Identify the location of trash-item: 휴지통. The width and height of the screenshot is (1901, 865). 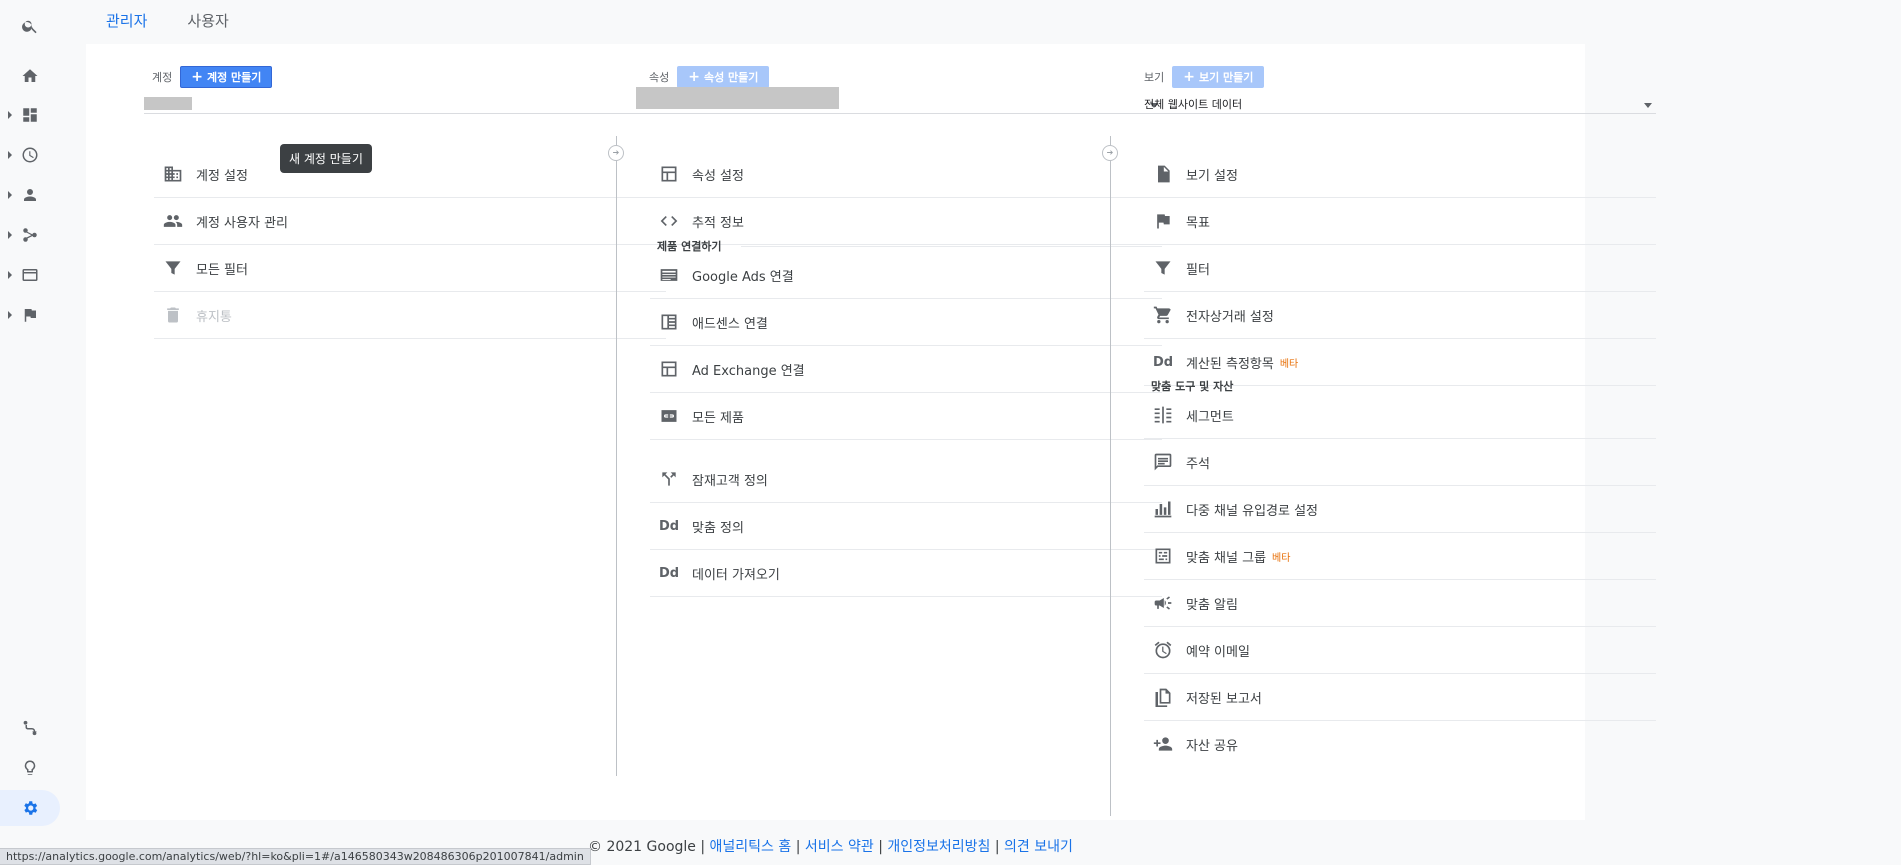
(410, 315).